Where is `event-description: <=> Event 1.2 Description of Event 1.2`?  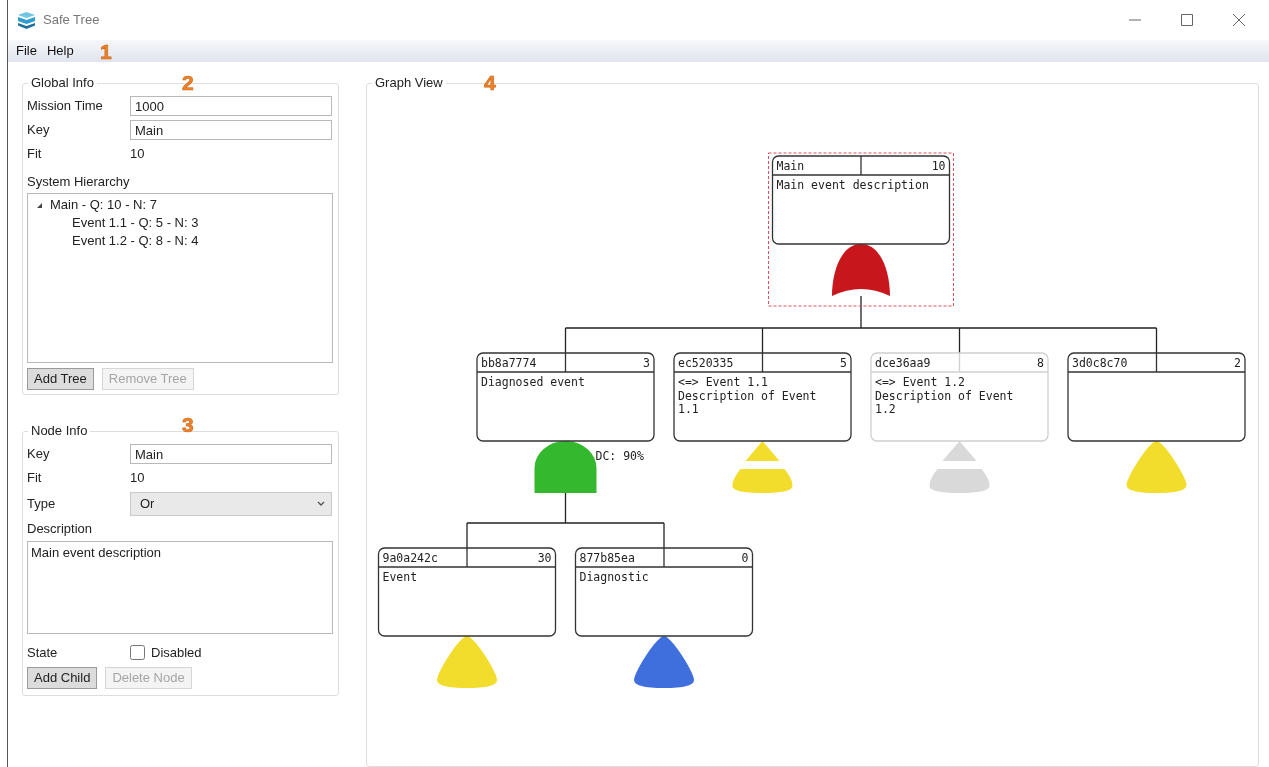 event-description: <=> Event 1.2 Description of Event 1.2 is located at coordinates (944, 395).